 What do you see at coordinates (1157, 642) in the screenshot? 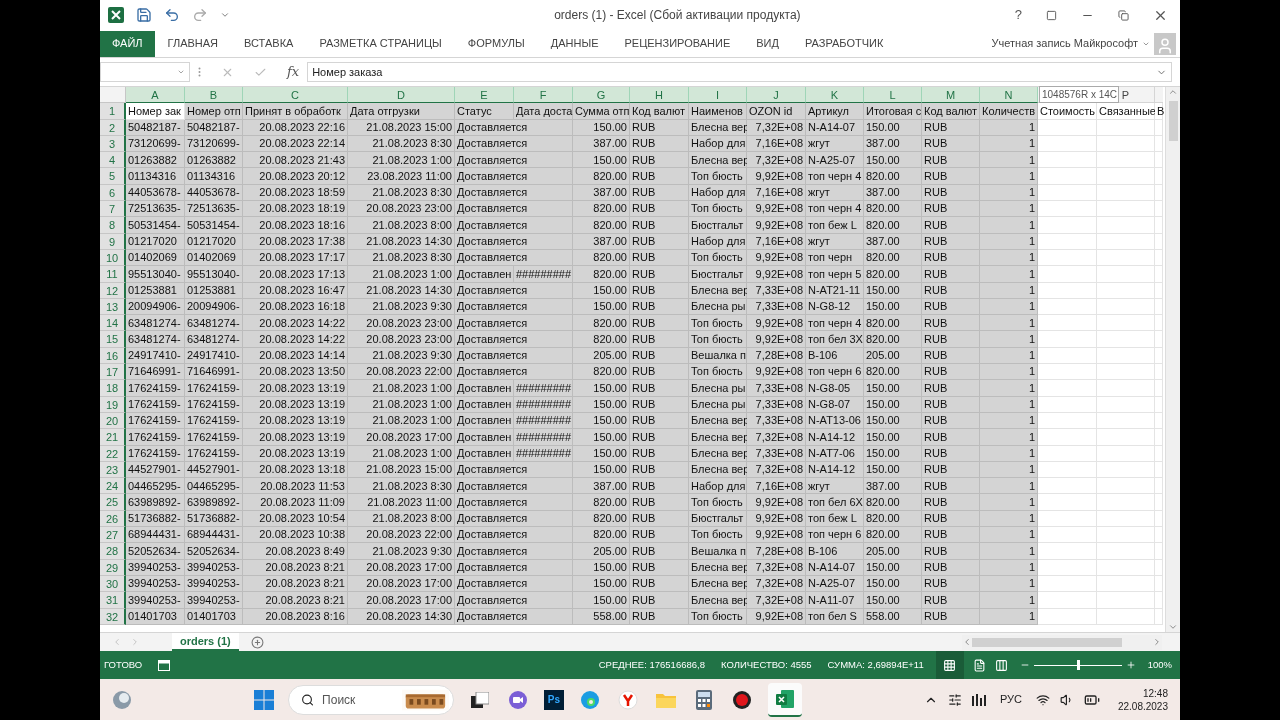
I see `scroll-right-icon` at bounding box center [1157, 642].